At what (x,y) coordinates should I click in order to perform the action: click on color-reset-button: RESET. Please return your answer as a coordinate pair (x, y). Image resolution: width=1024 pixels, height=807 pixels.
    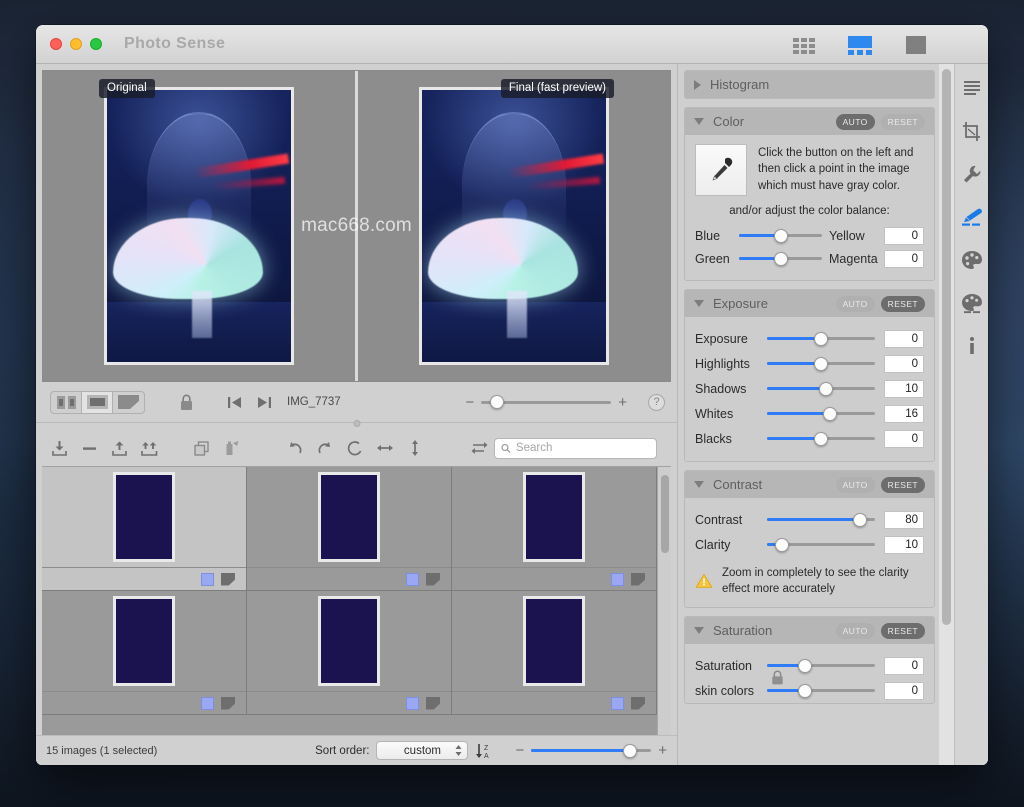
    Looking at the image, I should click on (902, 121).